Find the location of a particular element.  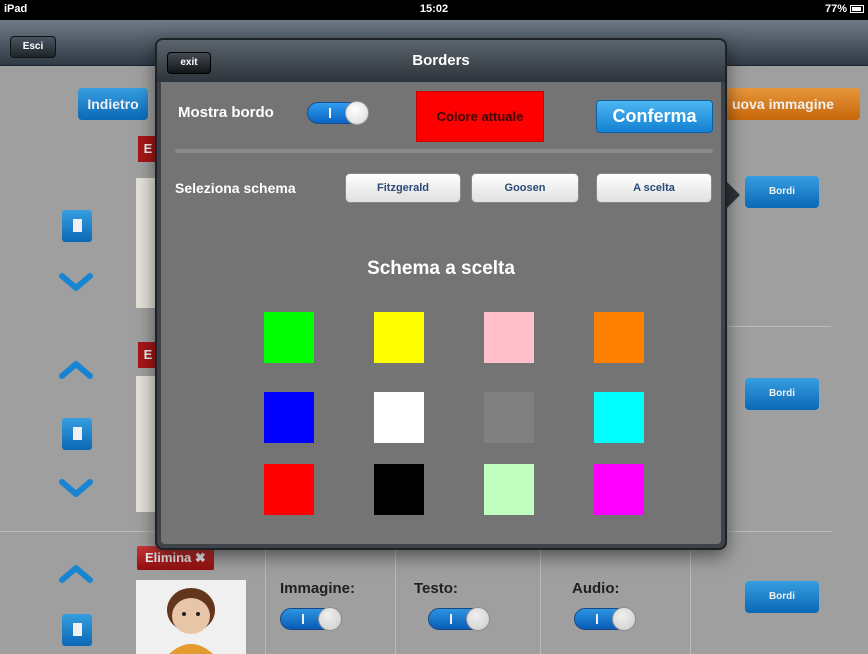

current-color-swatch: Colore attuale is located at coordinates (480, 116).